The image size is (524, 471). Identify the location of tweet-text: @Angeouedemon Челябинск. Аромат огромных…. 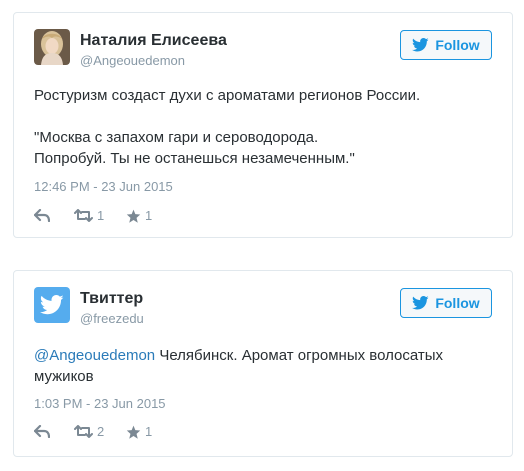
(263, 366).